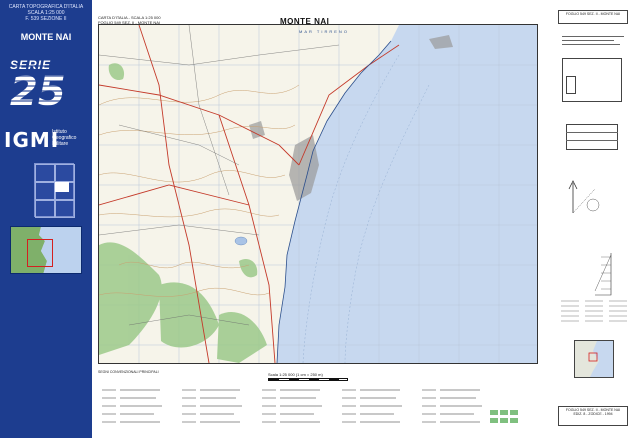 Image resolution: width=640 pixels, height=438 pixels. I want to click on scale-label: Scala 1:25 000 (1 cm = 250 m), so click(295, 374).